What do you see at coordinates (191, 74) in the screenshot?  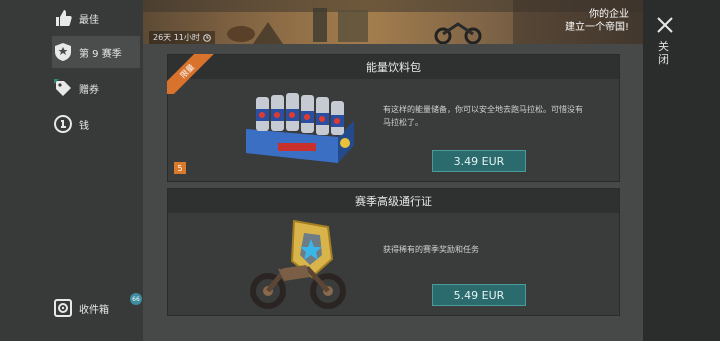 I see `limited-ribbon-label: 限量` at bounding box center [191, 74].